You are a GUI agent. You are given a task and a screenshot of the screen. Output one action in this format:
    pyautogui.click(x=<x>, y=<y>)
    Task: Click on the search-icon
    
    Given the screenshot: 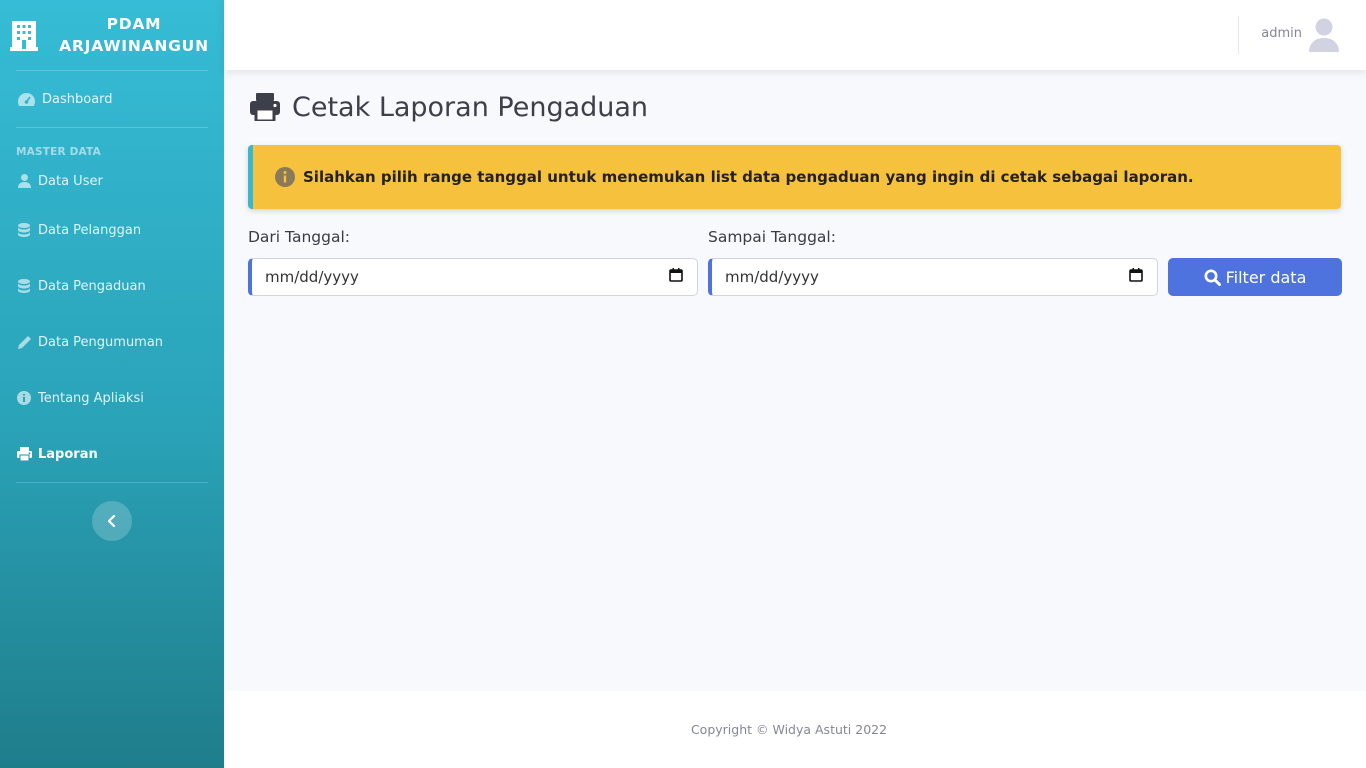 What is the action you would take?
    pyautogui.click(x=1212, y=277)
    